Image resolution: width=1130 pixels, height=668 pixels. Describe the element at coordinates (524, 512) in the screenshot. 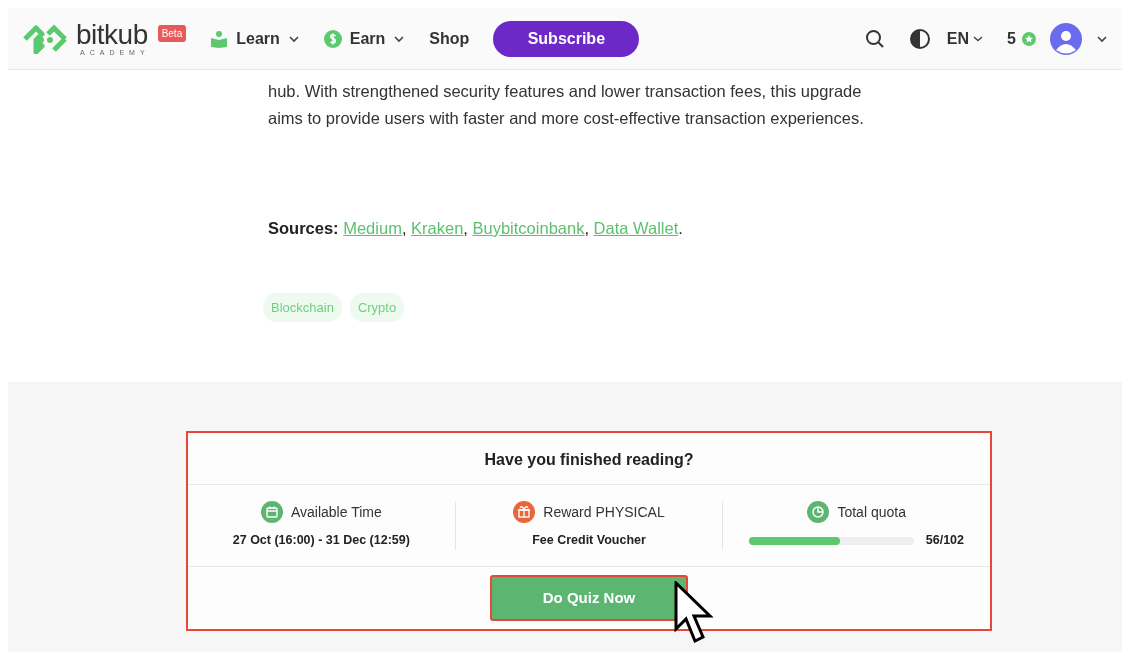

I see `gift-icon` at that location.